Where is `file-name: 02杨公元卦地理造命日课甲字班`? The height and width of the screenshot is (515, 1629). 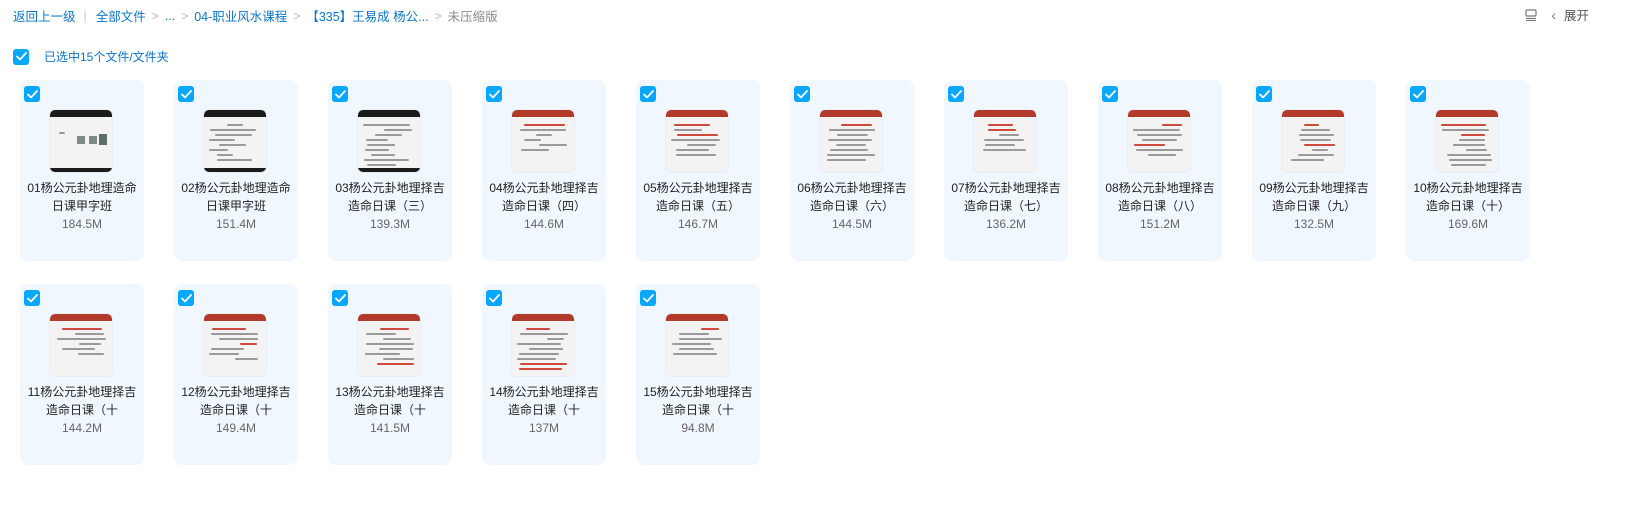
file-name: 02杨公元卦地理造命日课甲字班 is located at coordinates (236, 197).